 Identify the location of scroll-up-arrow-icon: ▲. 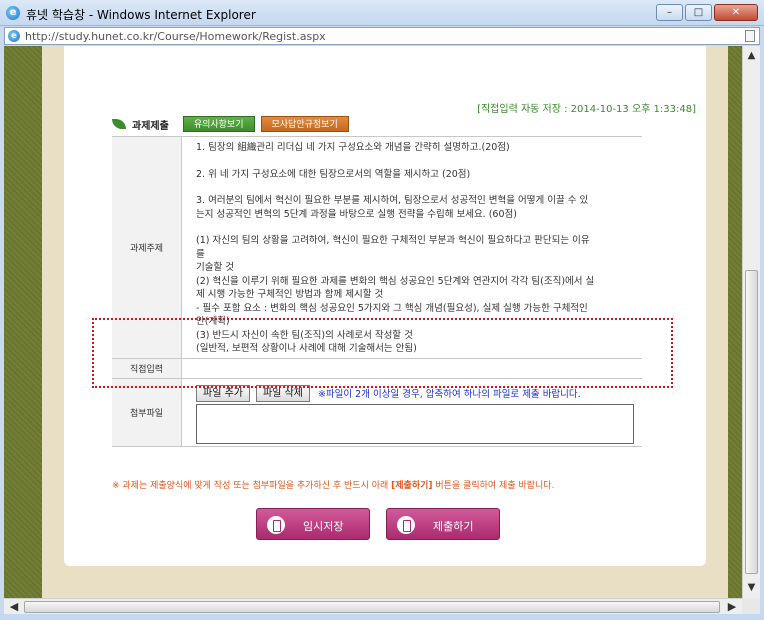
(751, 56).